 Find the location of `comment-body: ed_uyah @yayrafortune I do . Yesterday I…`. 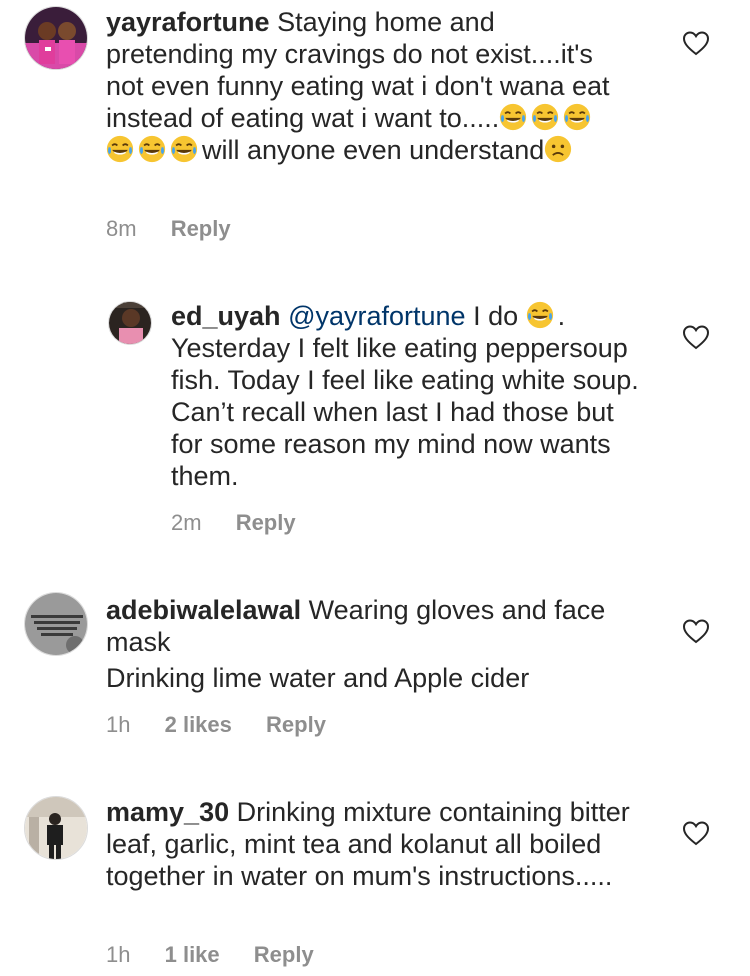

comment-body: ed_uyah @yayrafortune I do . Yesterday I… is located at coordinates (411, 396).